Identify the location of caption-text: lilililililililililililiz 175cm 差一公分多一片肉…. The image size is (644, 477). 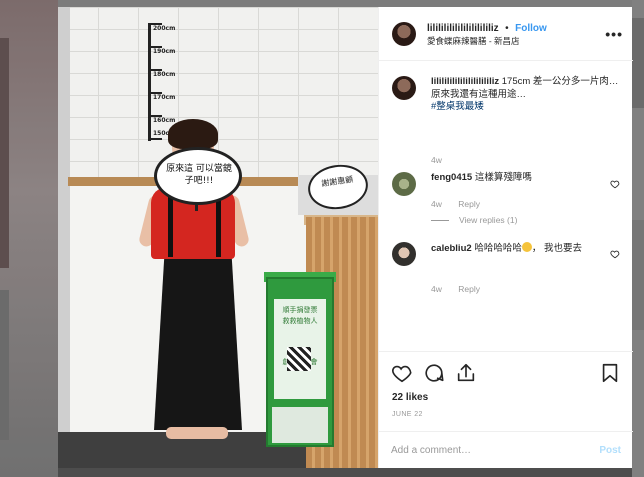
(526, 95).